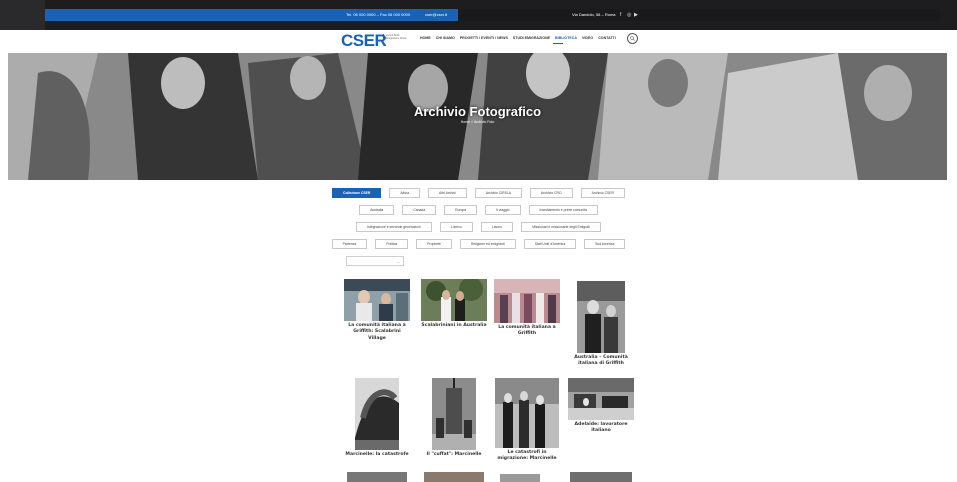  What do you see at coordinates (375, 261) in the screenshot?
I see `filter-select: ⌄` at bounding box center [375, 261].